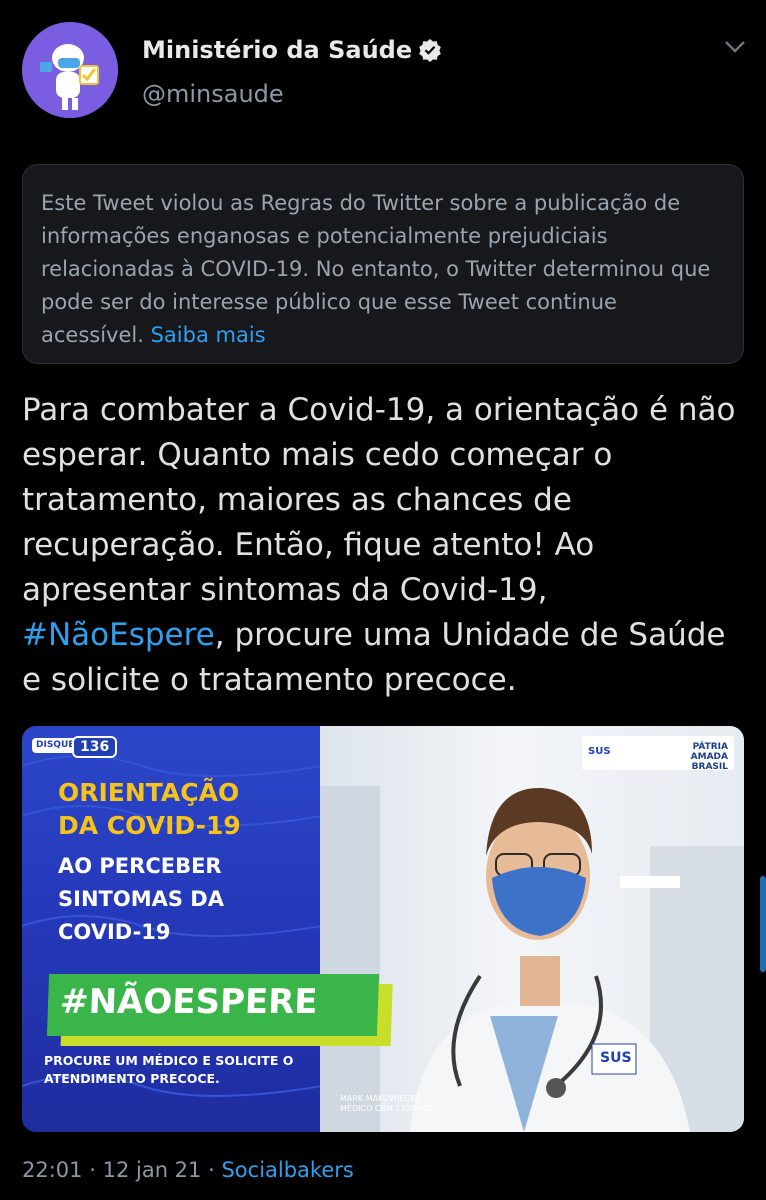 The height and width of the screenshot is (1200, 766). I want to click on mascot-icon, so click(70, 70).